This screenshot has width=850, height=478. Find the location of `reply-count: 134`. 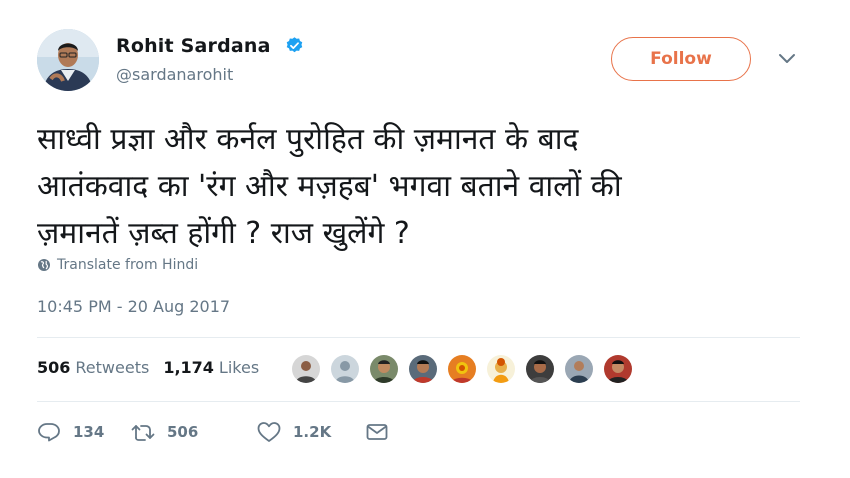

reply-count: 134 is located at coordinates (89, 432).